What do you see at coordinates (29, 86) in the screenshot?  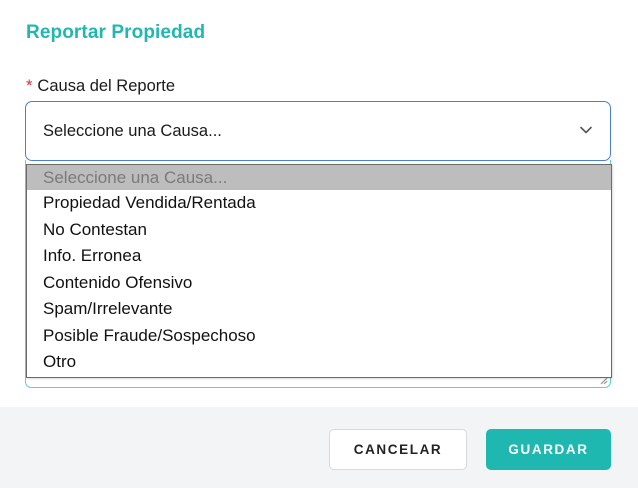 I see `required-marker: *` at bounding box center [29, 86].